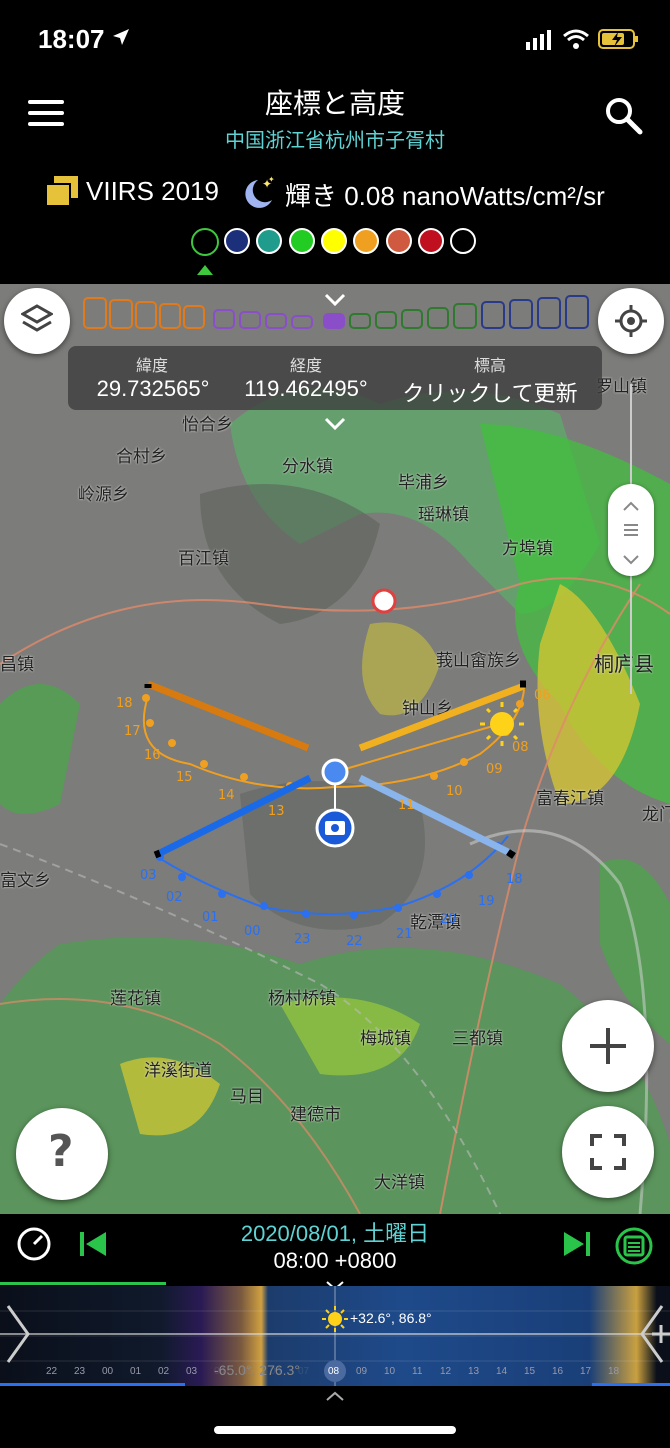  I want to click on moon-hour-label: 02, so click(174, 897).